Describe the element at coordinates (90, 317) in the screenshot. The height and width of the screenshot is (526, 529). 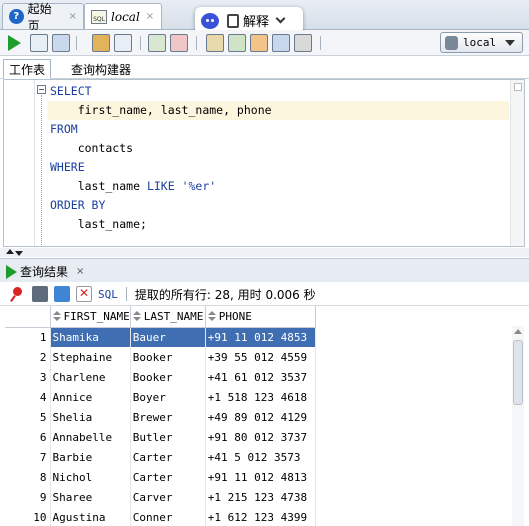
I see `column-header-first-name: FIRST_NAME` at that location.